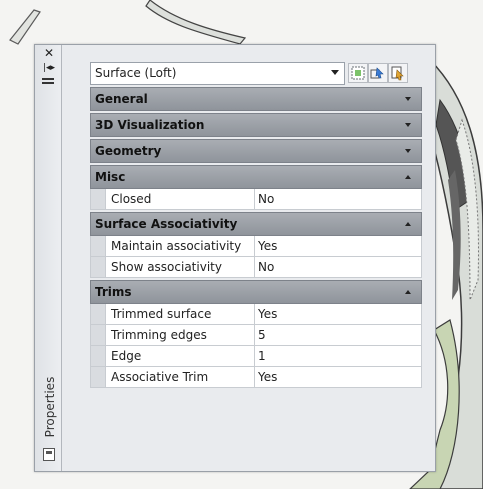  Describe the element at coordinates (256, 125) in the screenshot. I see `category-3d-visualization: 3D Visualization` at that location.